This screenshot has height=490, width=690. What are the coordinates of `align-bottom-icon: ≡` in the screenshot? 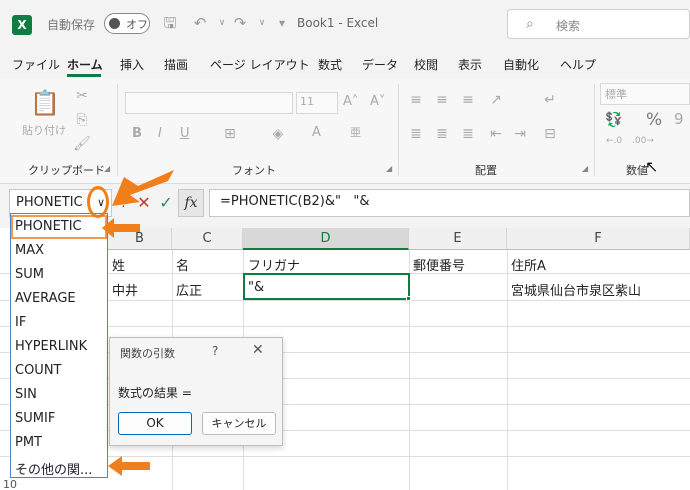 It's located at (468, 100).